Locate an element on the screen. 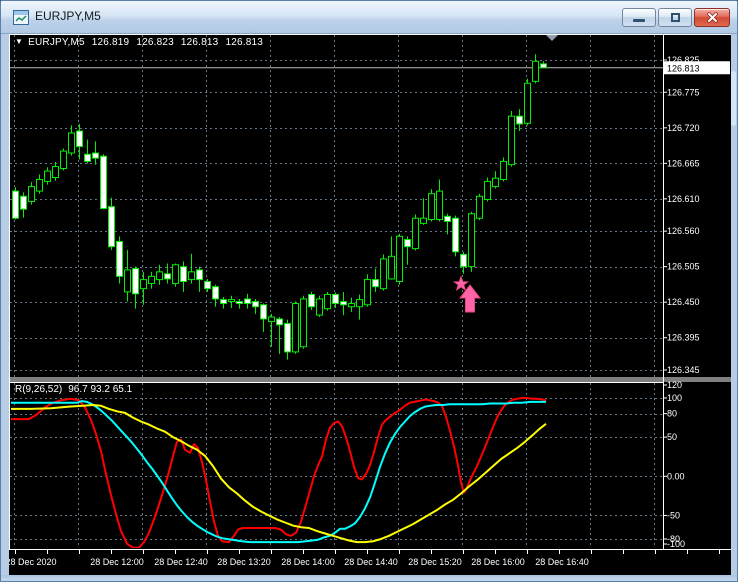 The width and height of the screenshot is (738, 582). window-buttons is located at coordinates (676, 17).